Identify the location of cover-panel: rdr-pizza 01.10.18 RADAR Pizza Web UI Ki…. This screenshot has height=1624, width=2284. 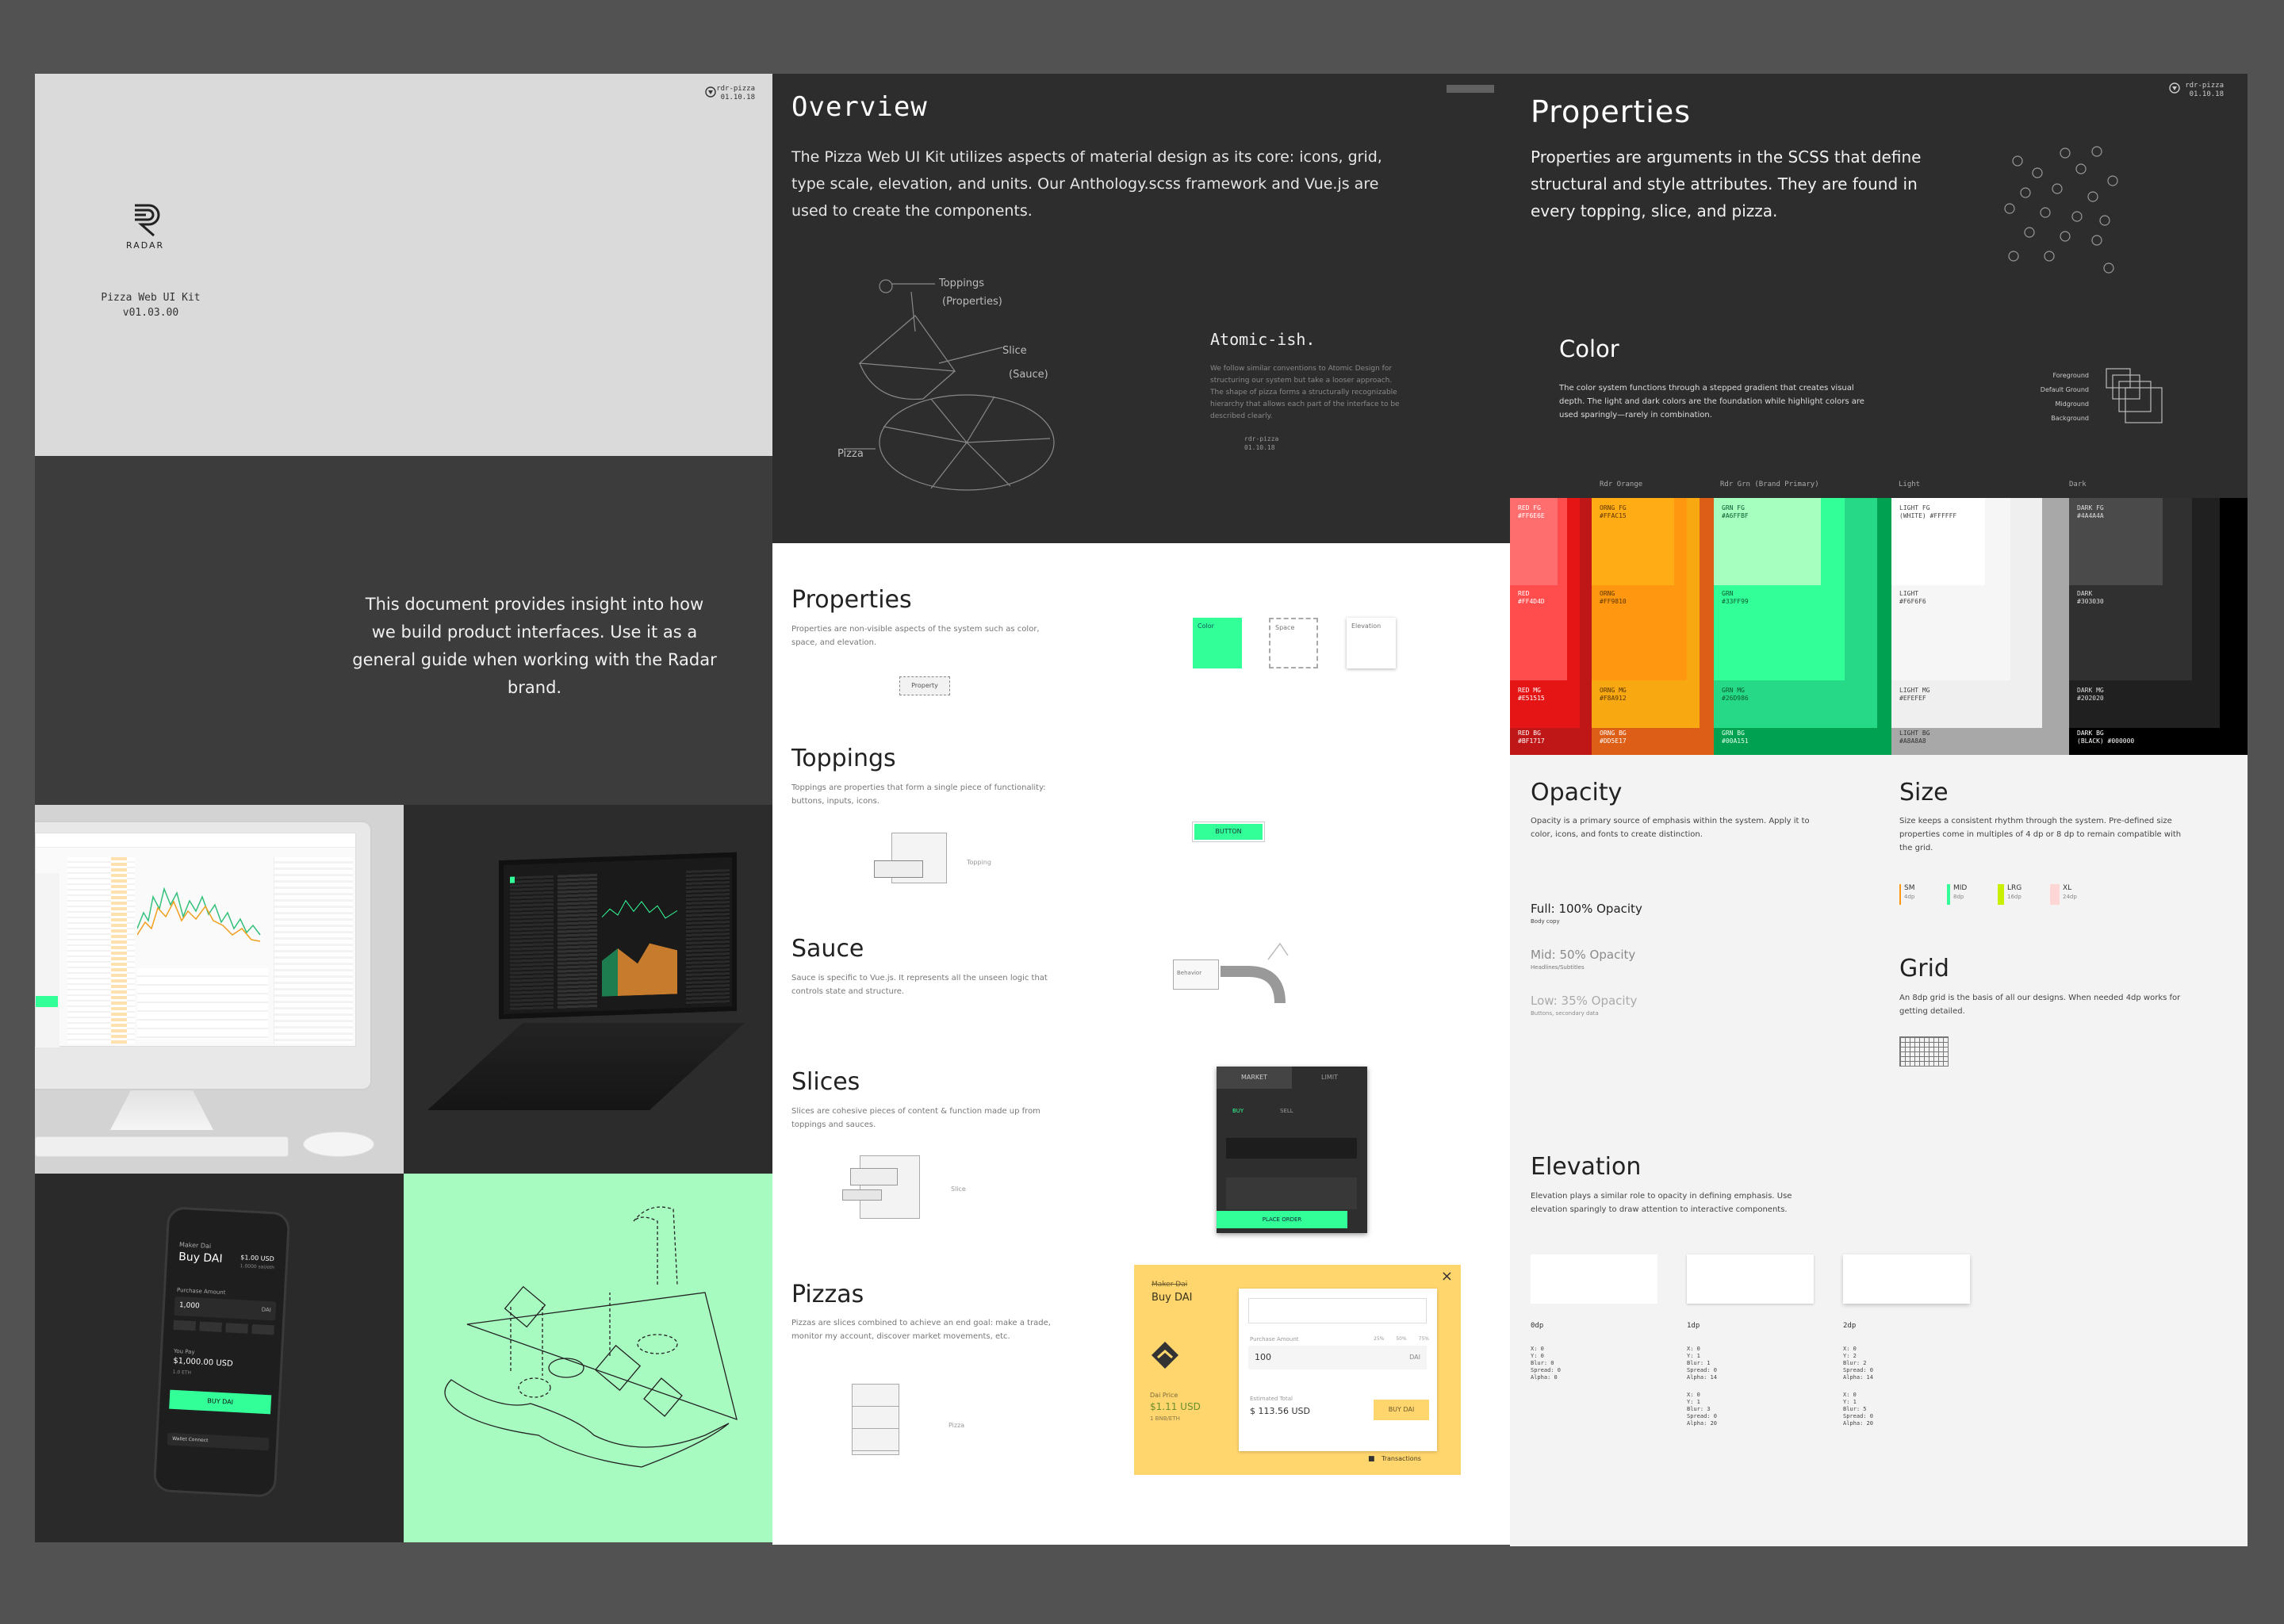
(403, 265).